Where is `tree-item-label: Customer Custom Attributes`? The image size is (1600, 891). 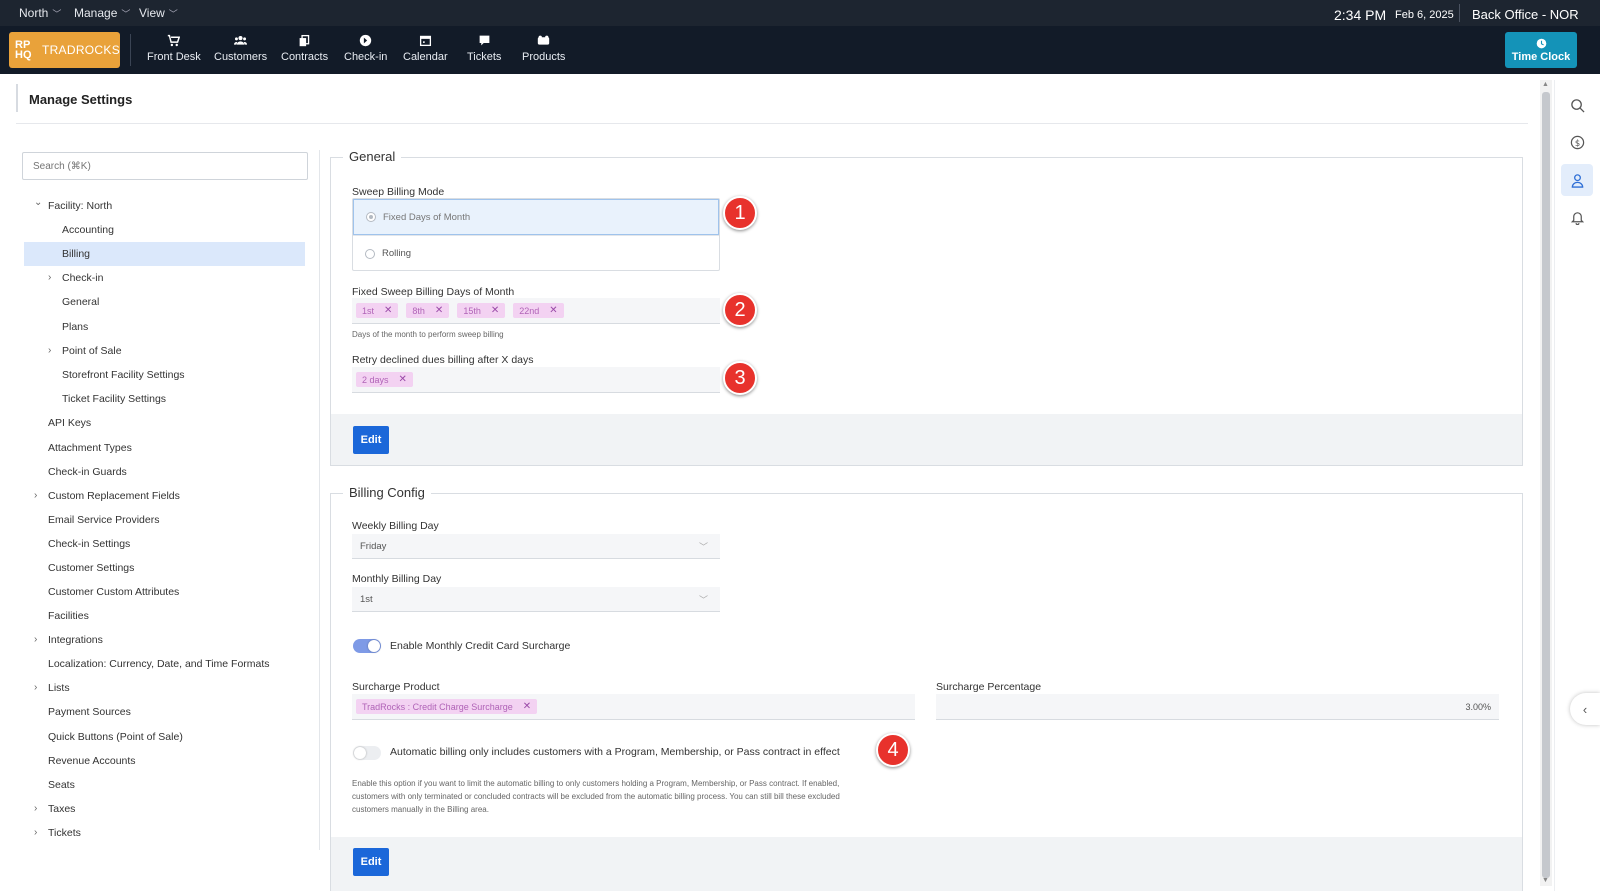 tree-item-label: Customer Custom Attributes is located at coordinates (114, 592).